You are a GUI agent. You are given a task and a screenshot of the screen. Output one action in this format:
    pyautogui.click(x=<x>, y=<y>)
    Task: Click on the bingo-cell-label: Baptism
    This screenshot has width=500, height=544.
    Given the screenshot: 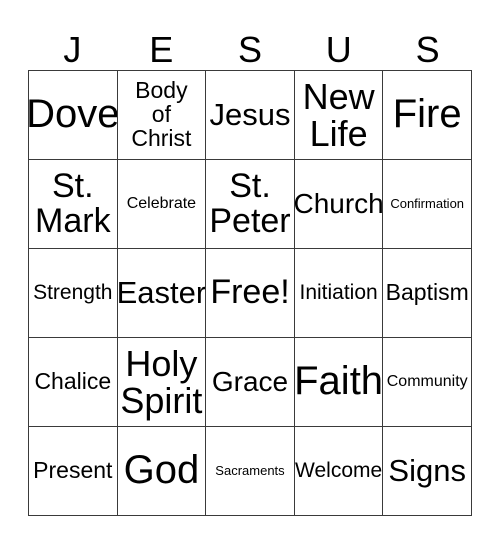 What is the action you would take?
    pyautogui.click(x=427, y=292)
    